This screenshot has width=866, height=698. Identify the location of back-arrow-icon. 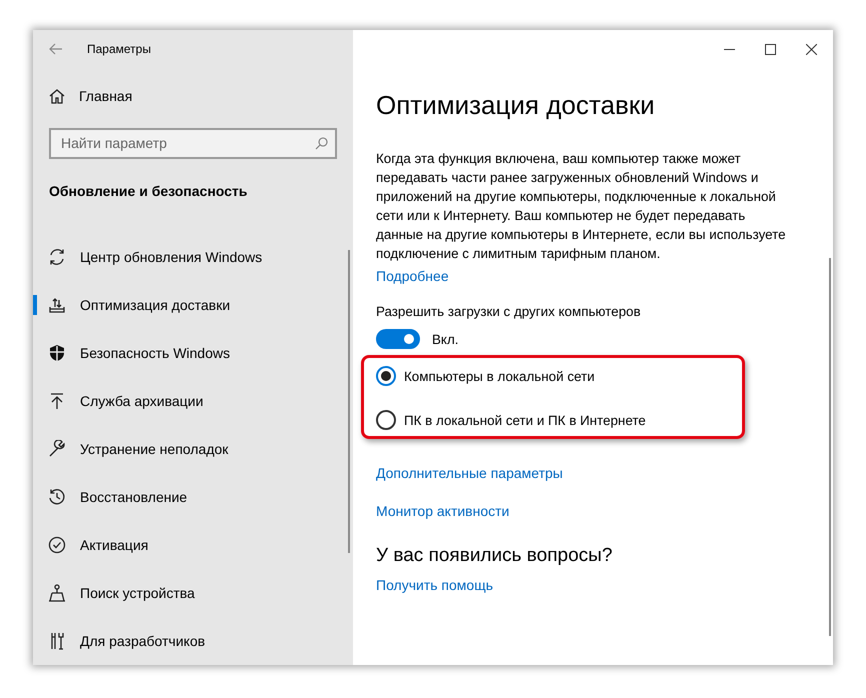
(56, 49).